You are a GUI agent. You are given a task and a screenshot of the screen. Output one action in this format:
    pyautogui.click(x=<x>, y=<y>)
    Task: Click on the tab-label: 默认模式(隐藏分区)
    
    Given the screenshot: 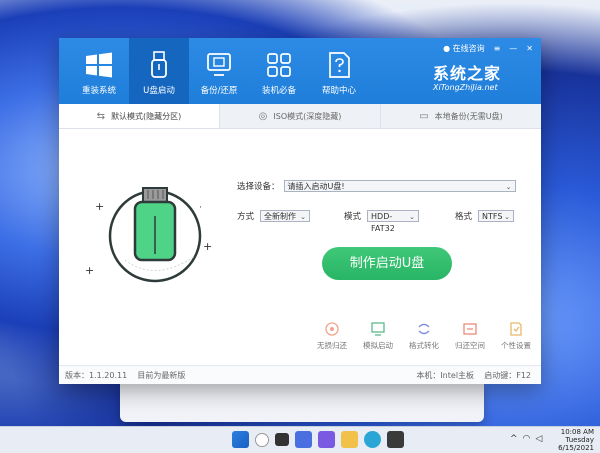 What is the action you would take?
    pyautogui.click(x=146, y=116)
    